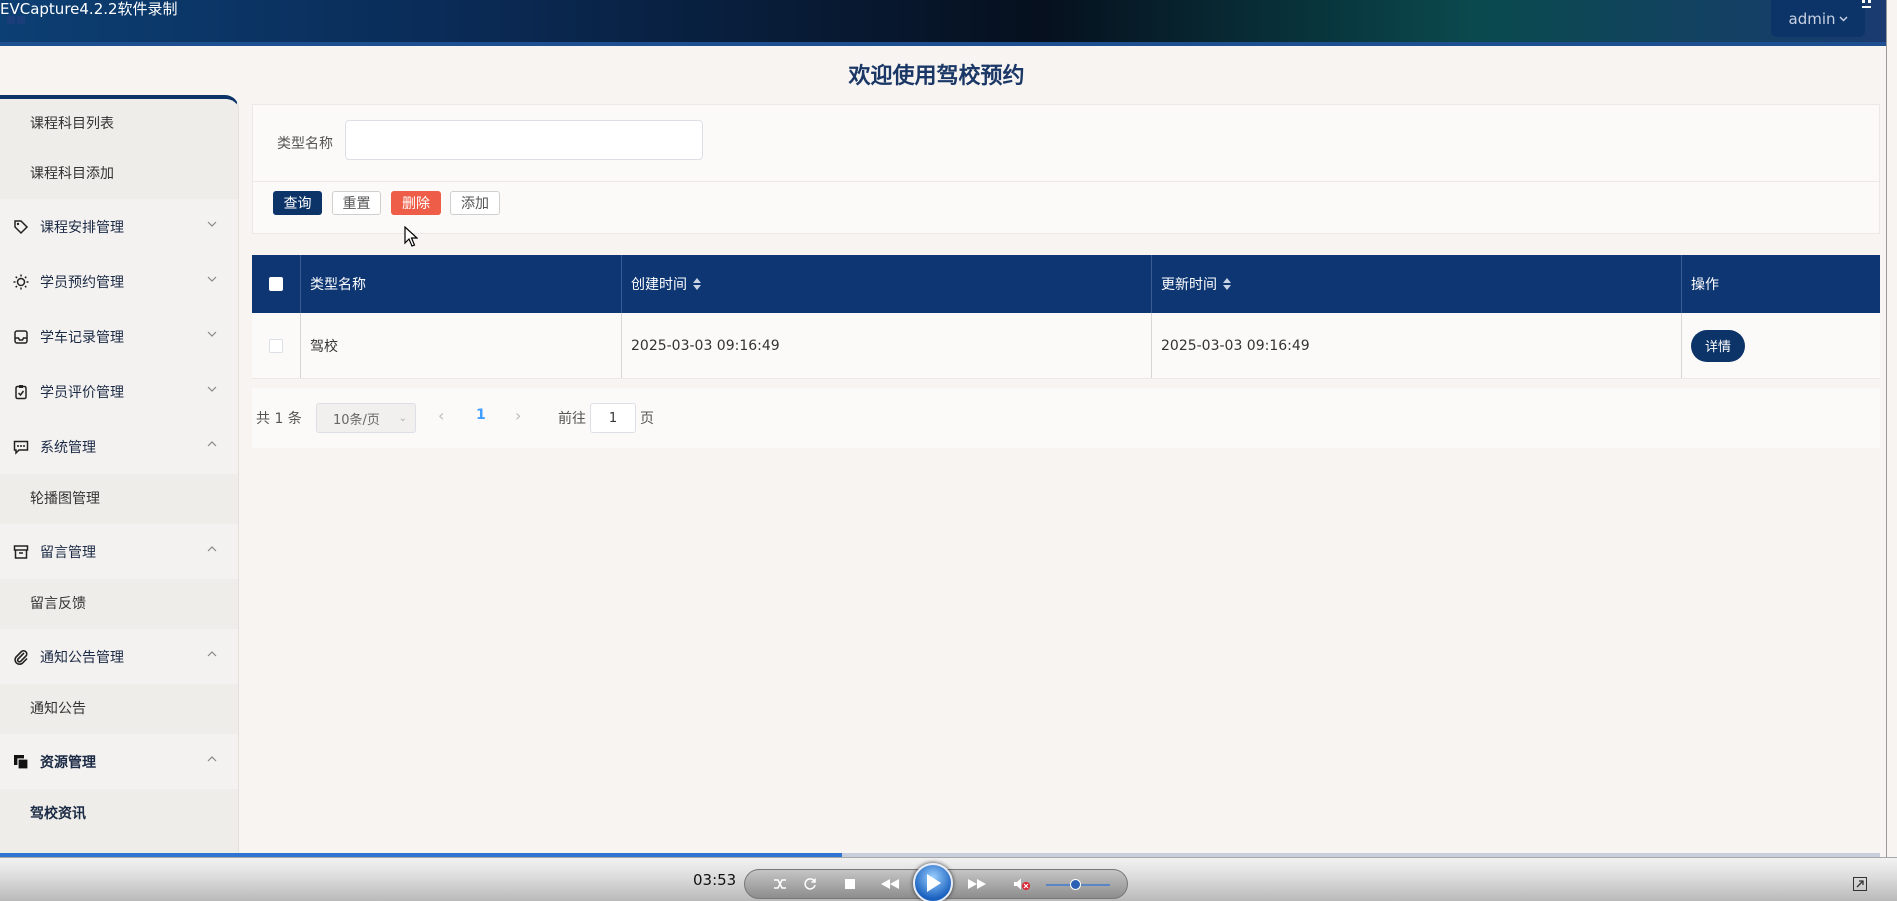 This screenshot has width=1897, height=901. What do you see at coordinates (890, 884) in the screenshot?
I see `rewind-icon` at bounding box center [890, 884].